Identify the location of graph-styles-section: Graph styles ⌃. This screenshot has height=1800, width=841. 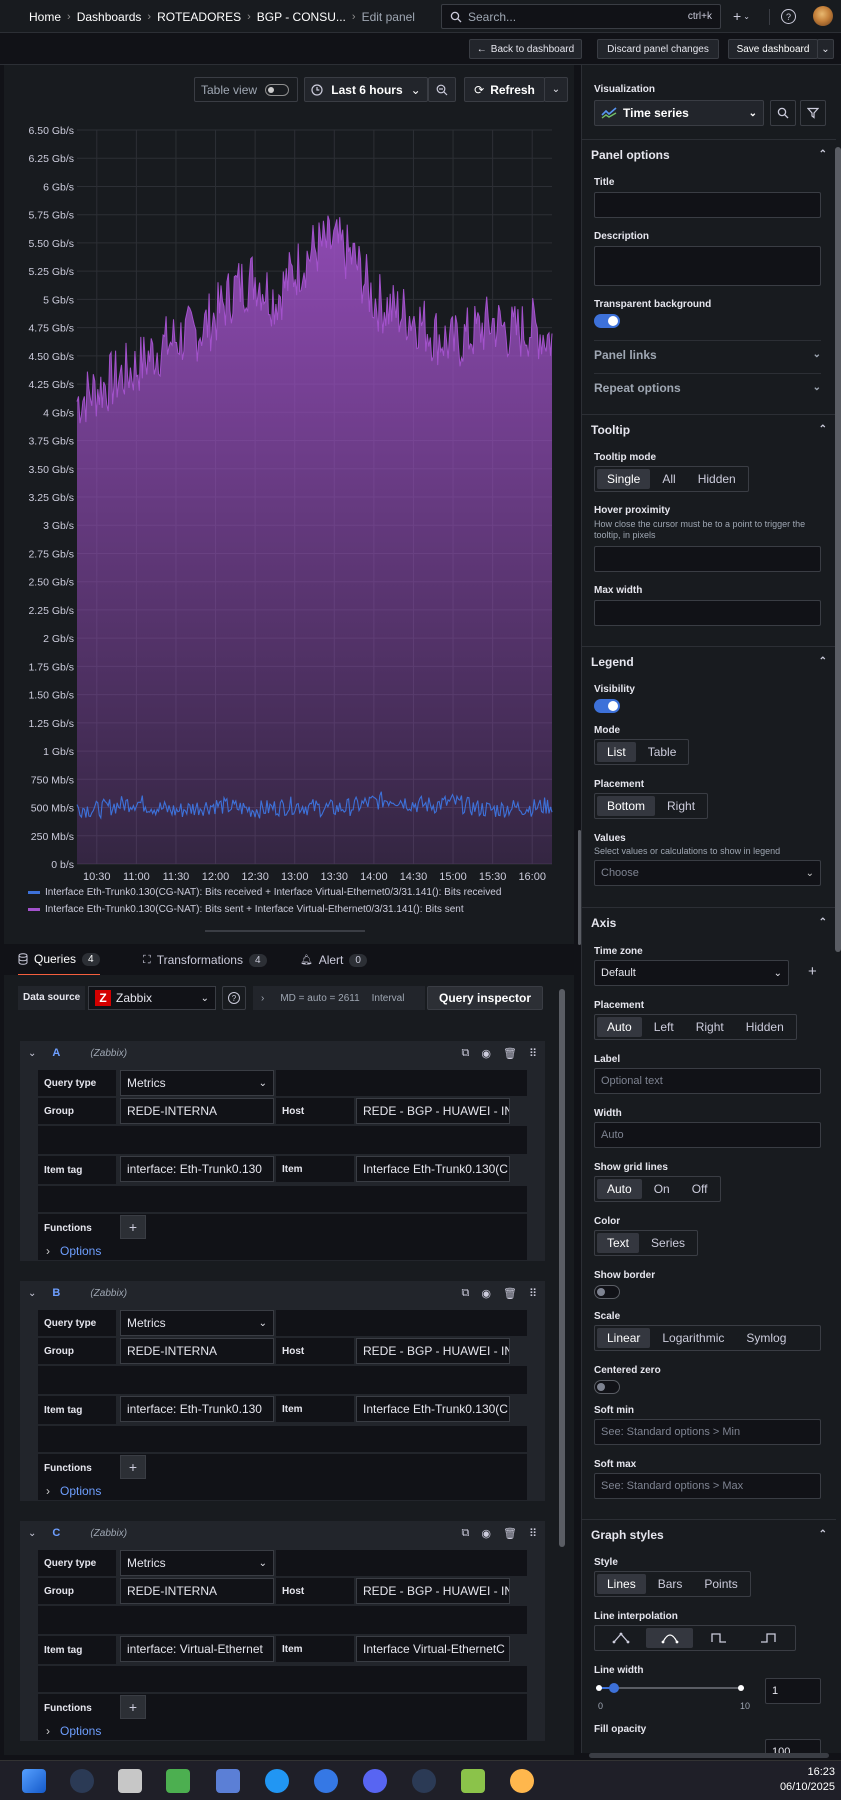
(709, 1534).